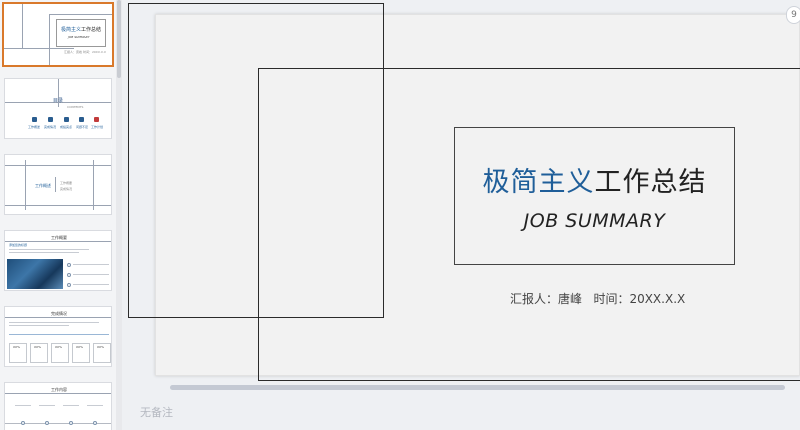  I want to click on thumb4-photo, so click(35, 274).